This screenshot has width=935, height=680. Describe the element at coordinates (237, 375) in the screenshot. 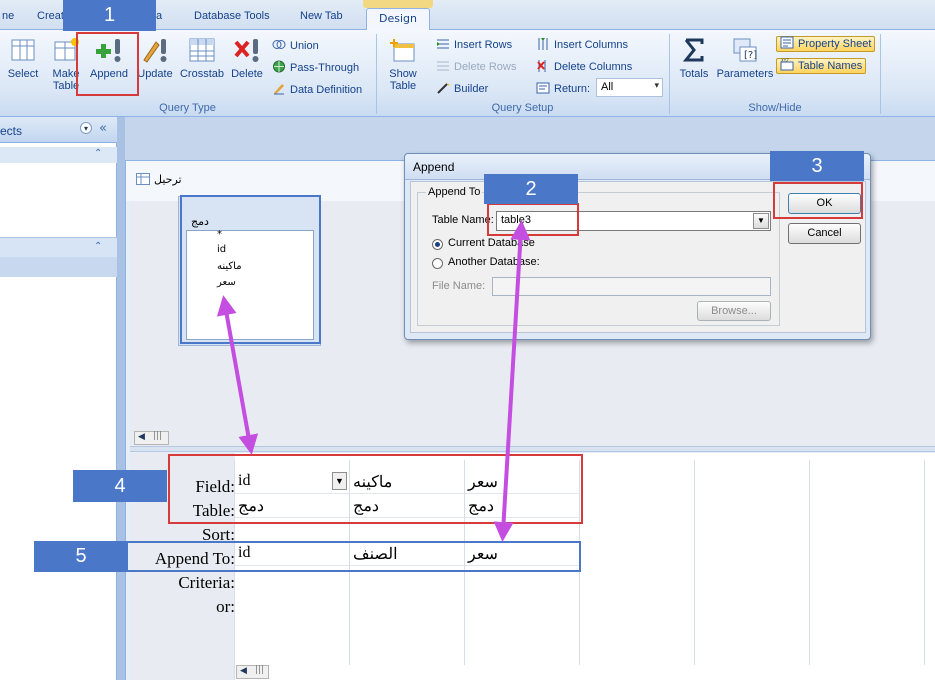

I see `arrow-field-list-to-grid` at that location.